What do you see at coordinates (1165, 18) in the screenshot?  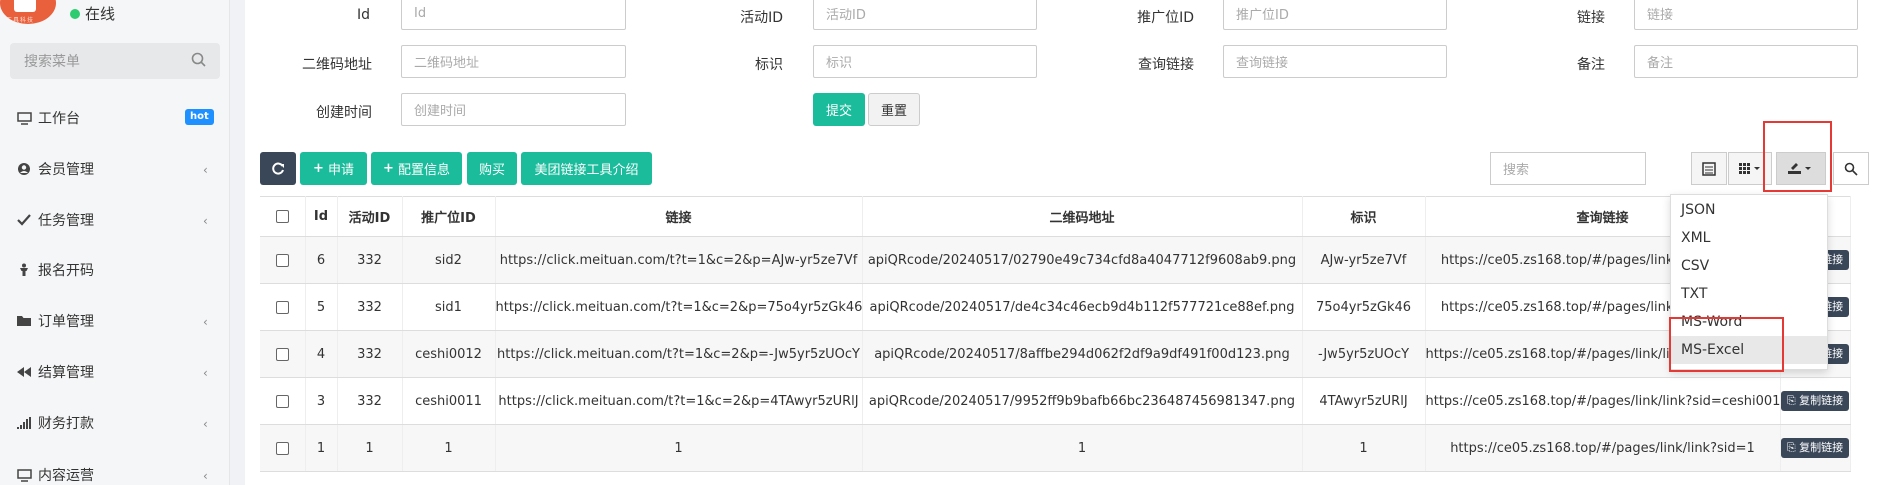 I see `filter-label-promo-id: 推广位ID` at bounding box center [1165, 18].